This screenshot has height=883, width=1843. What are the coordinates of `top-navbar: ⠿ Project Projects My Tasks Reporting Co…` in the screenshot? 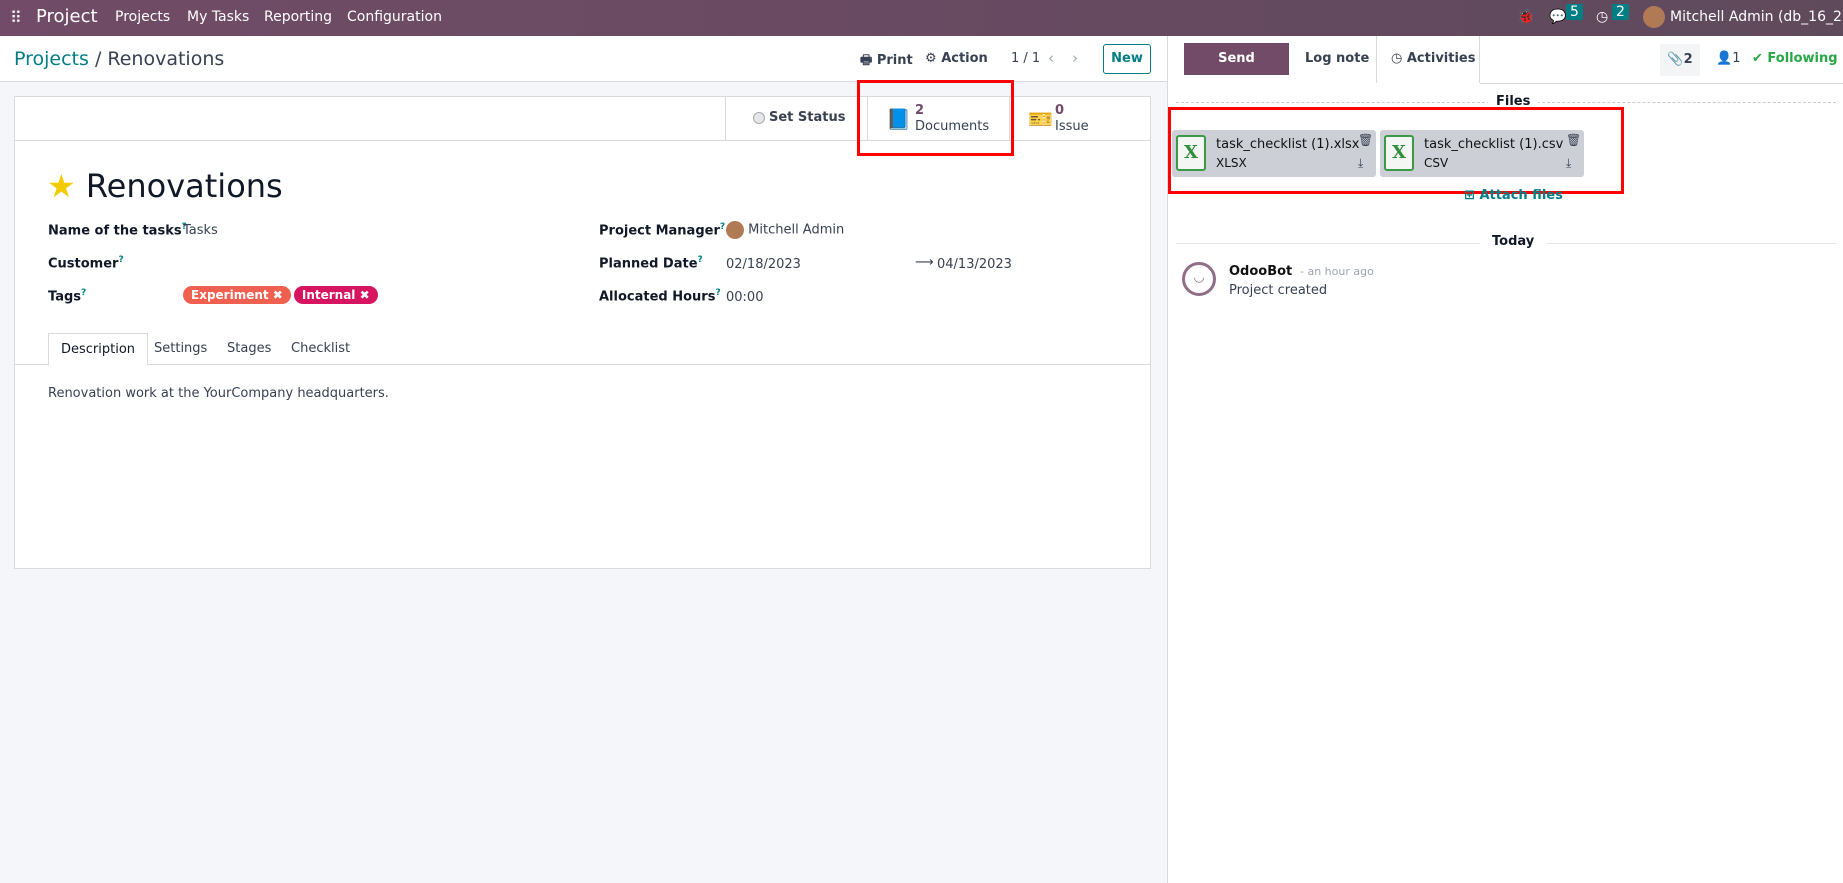 It's located at (921, 18).